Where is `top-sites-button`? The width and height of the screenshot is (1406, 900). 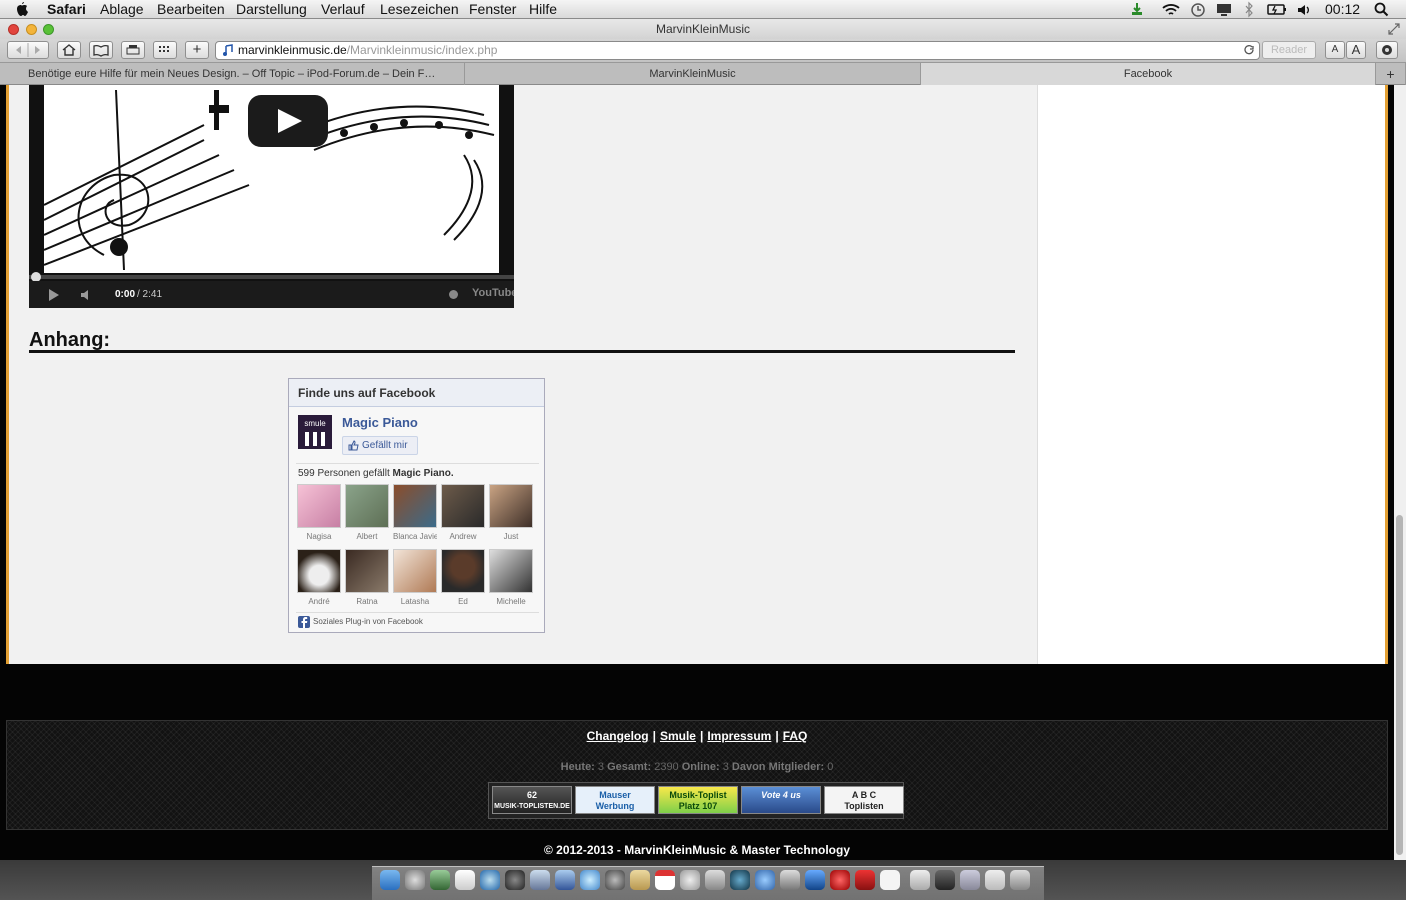
top-sites-button is located at coordinates (165, 50).